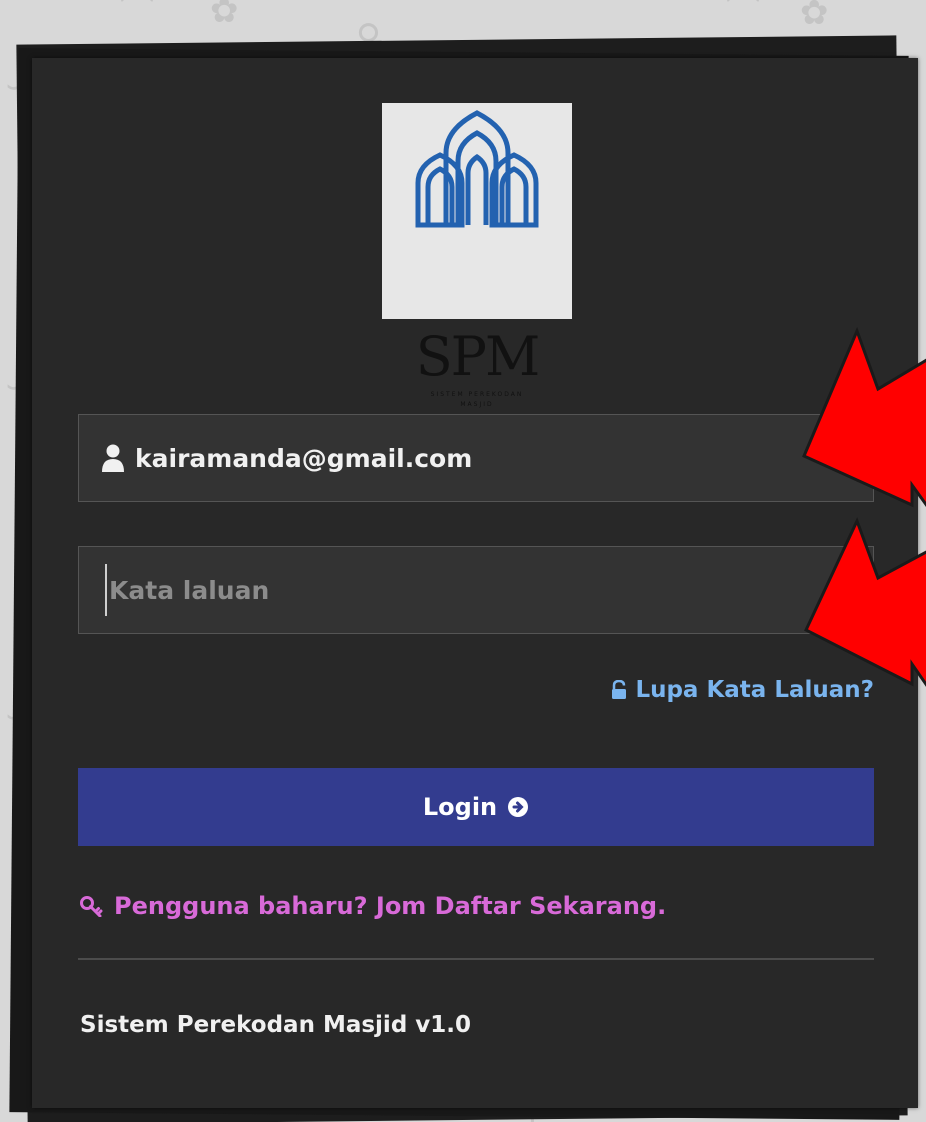 The width and height of the screenshot is (926, 1122). What do you see at coordinates (619, 689) in the screenshot?
I see `unlock-icon` at bounding box center [619, 689].